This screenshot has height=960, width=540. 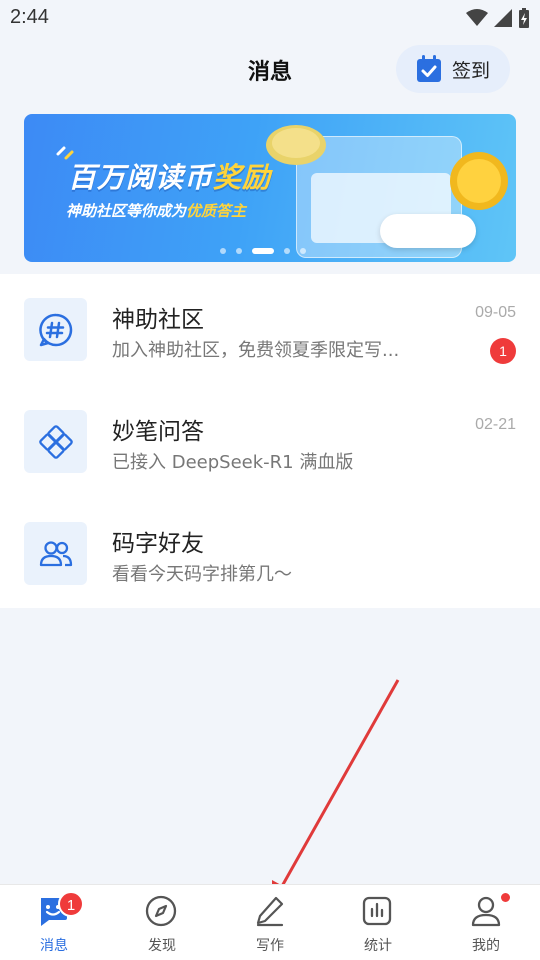 What do you see at coordinates (29, 17) in the screenshot?
I see `status-time: 2:44` at bounding box center [29, 17].